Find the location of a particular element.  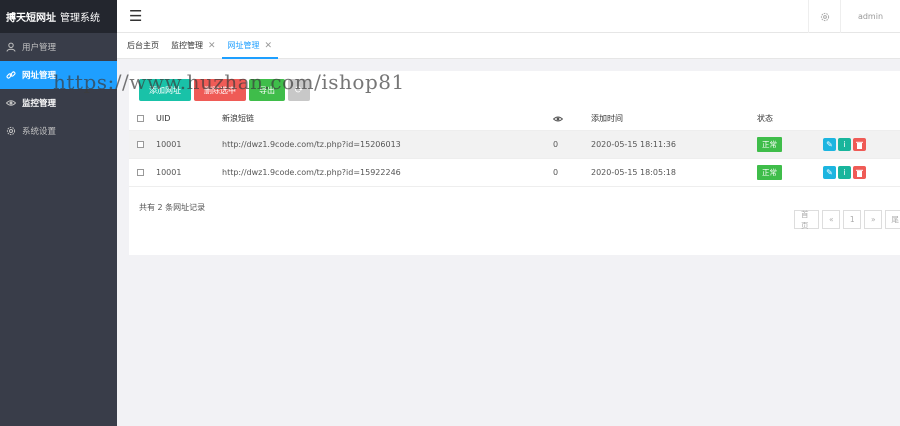

tab-monitor: 监控管理 ✕ is located at coordinates (193, 45).